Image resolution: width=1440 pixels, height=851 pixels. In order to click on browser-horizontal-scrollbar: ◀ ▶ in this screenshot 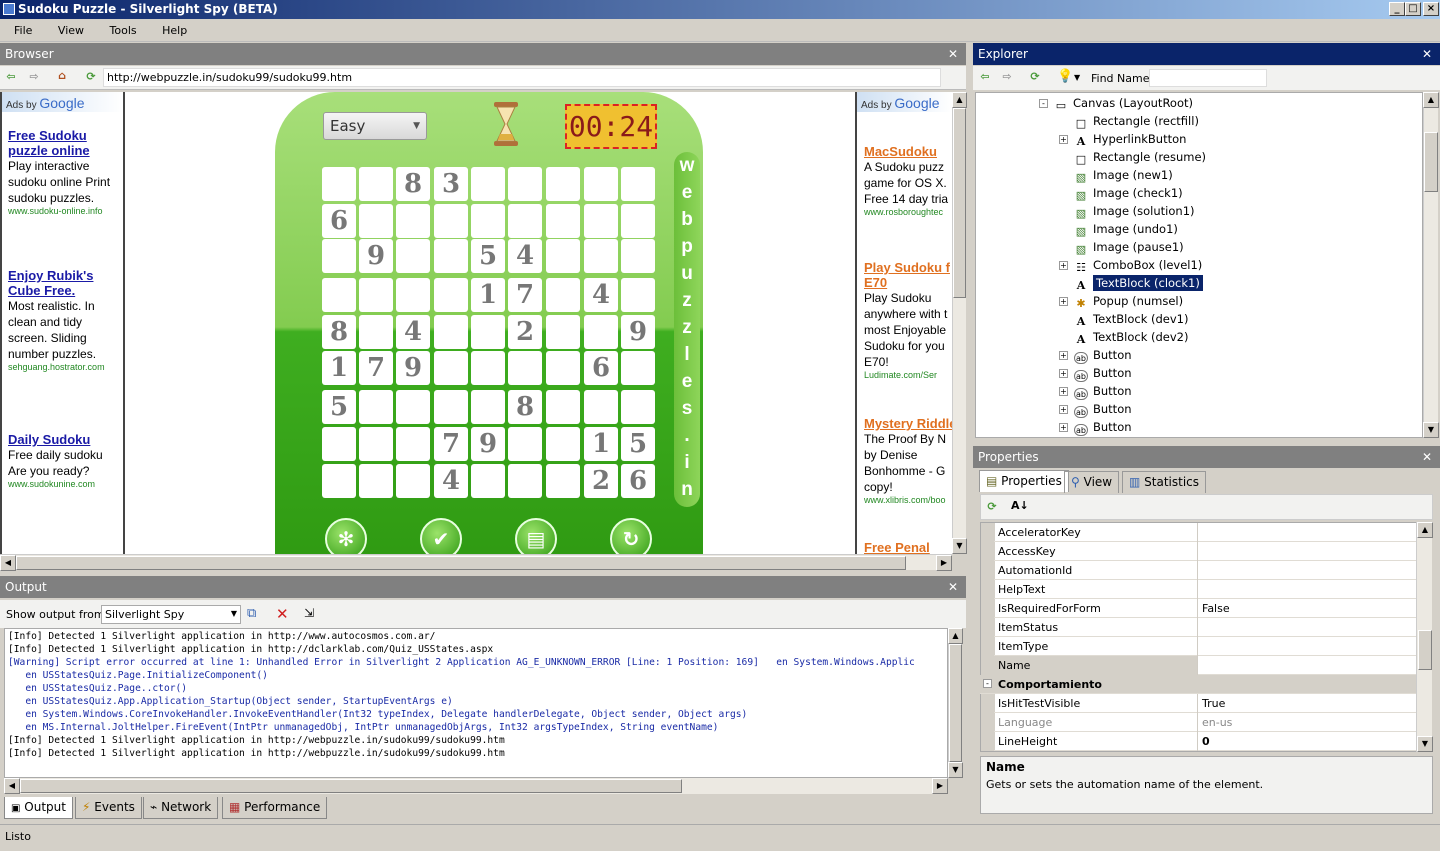, I will do `click(476, 562)`.